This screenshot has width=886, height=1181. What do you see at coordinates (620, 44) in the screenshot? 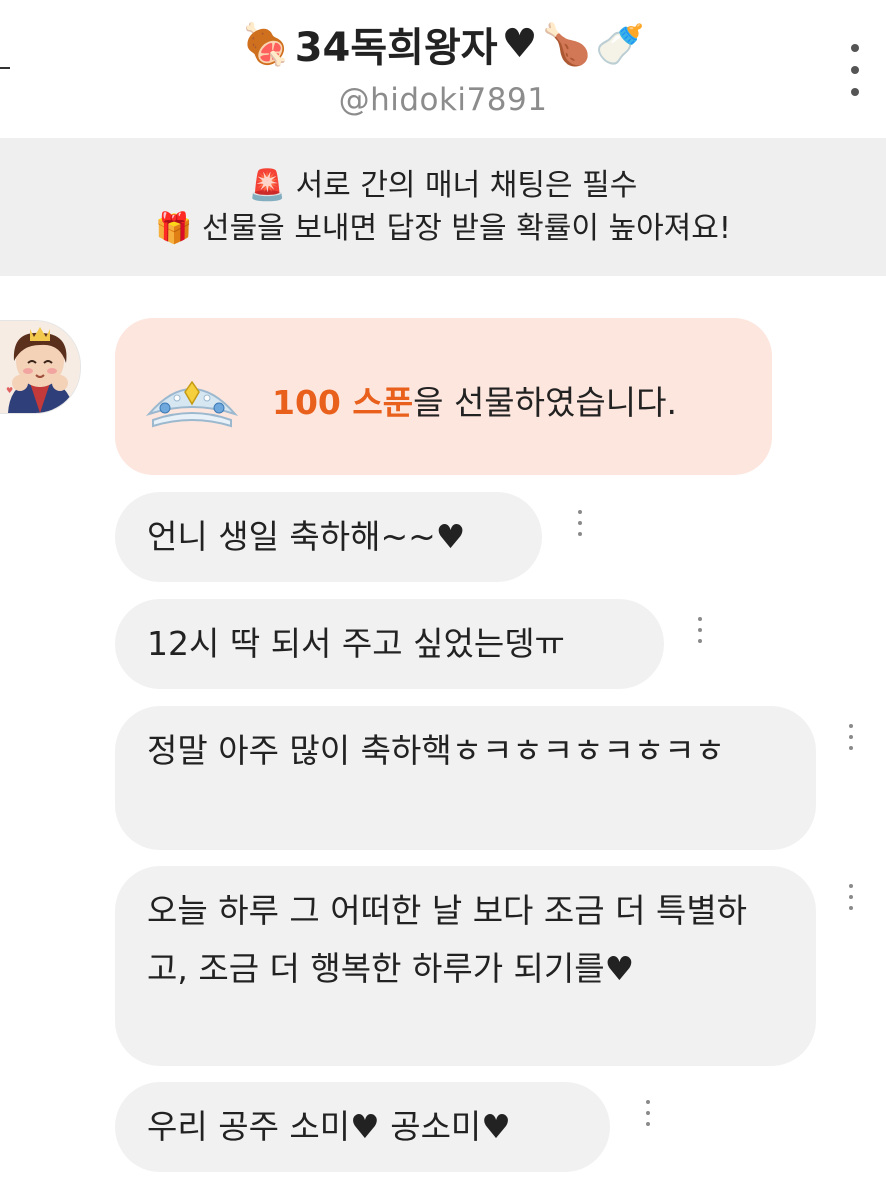
I see `baby-bottle-emoji: 🍼` at bounding box center [620, 44].